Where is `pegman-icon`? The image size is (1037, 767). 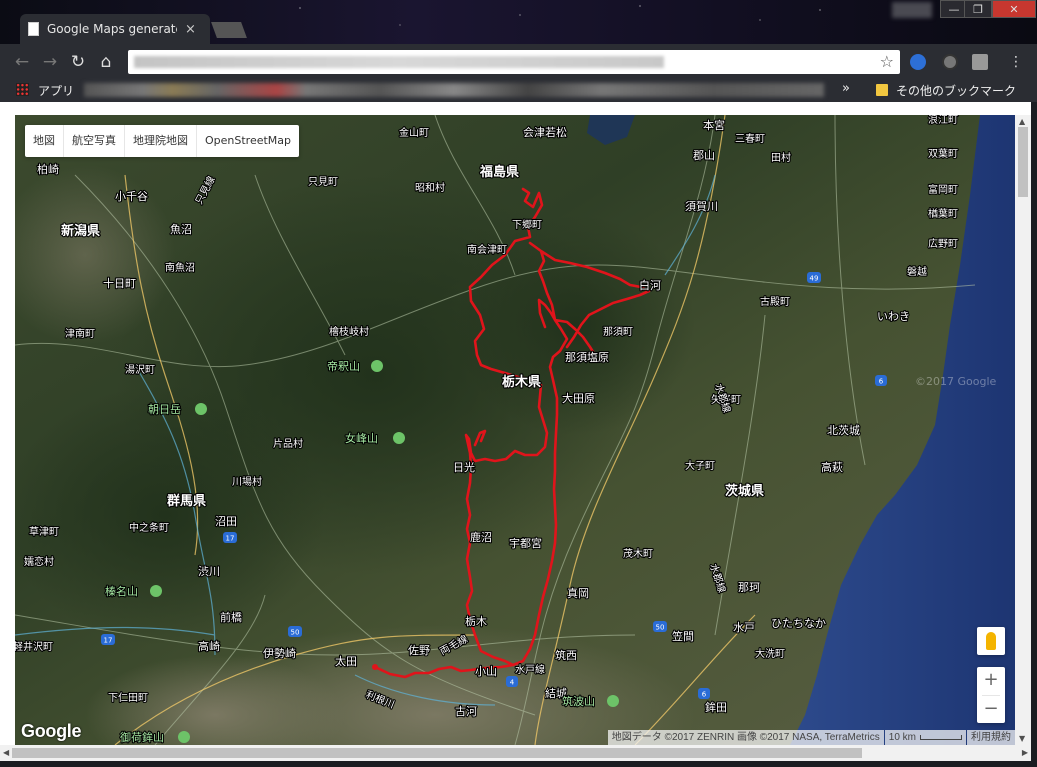 pegman-icon is located at coordinates (991, 641).